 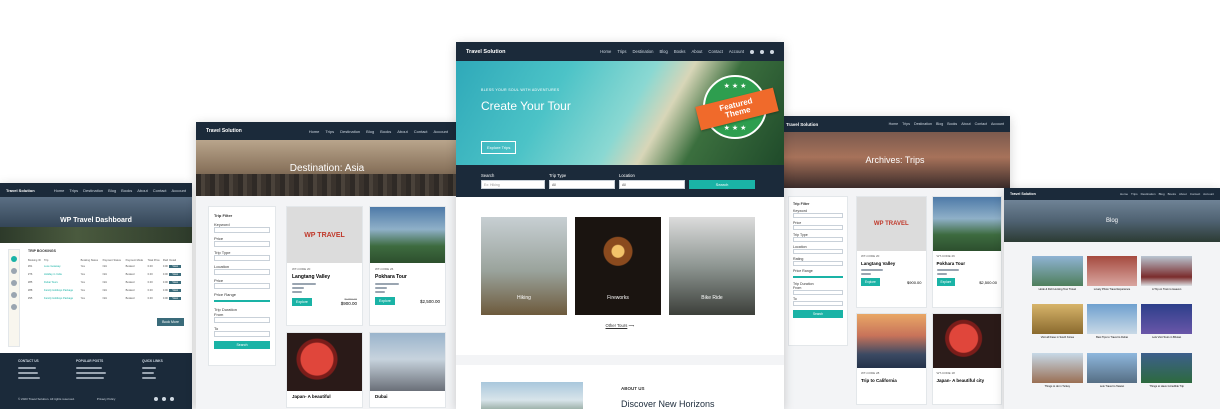 I want to click on quick-link, so click(x=149, y=378).